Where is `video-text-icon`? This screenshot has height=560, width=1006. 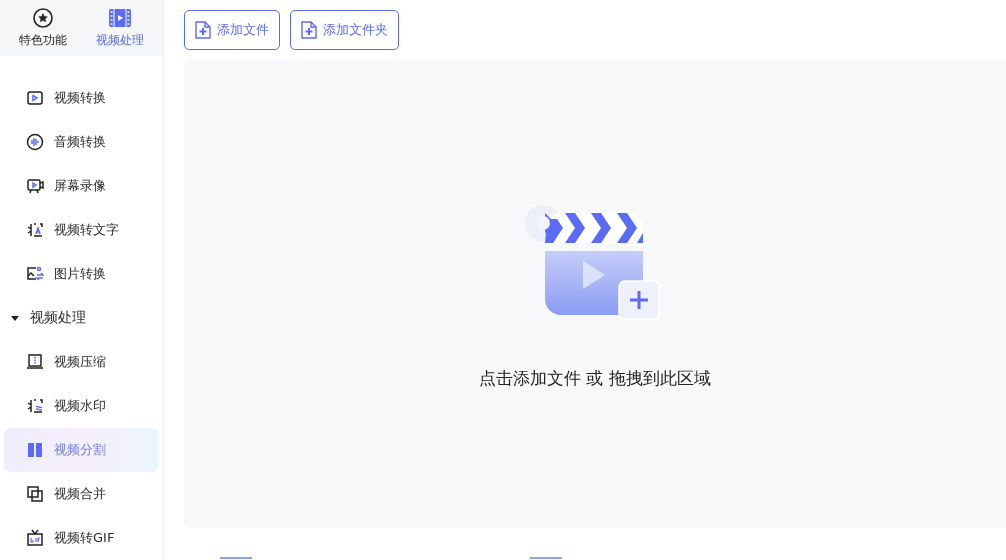 video-text-icon is located at coordinates (35, 230).